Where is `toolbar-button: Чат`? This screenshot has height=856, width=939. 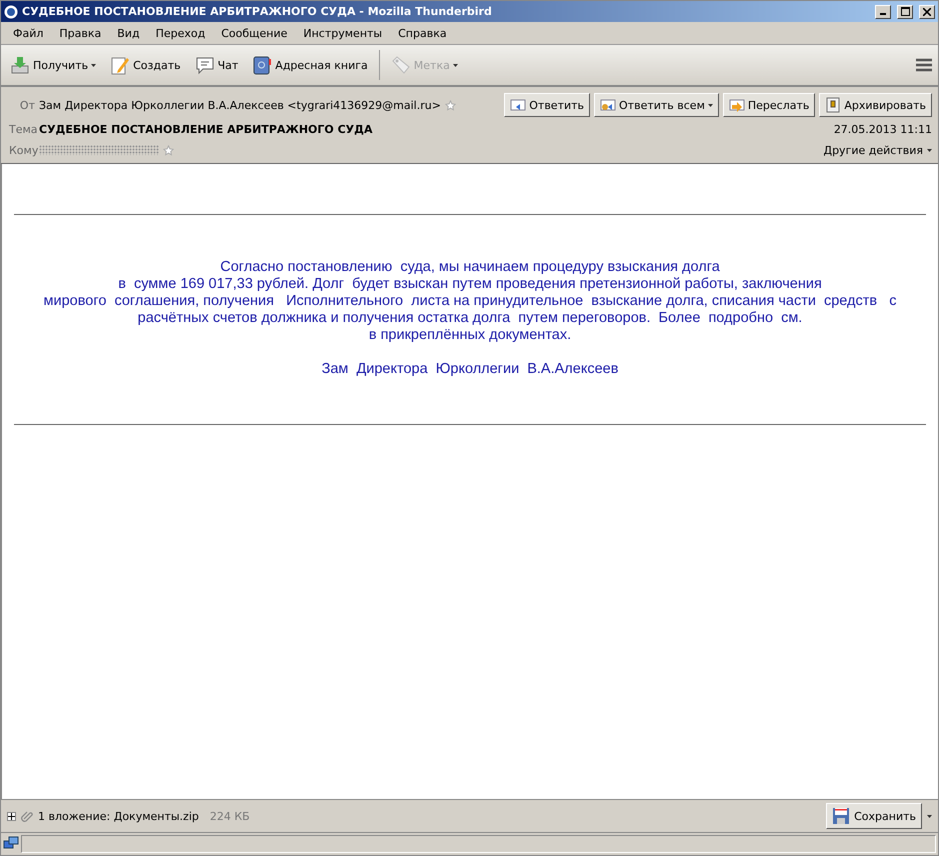 toolbar-button: Чат is located at coordinates (217, 65).